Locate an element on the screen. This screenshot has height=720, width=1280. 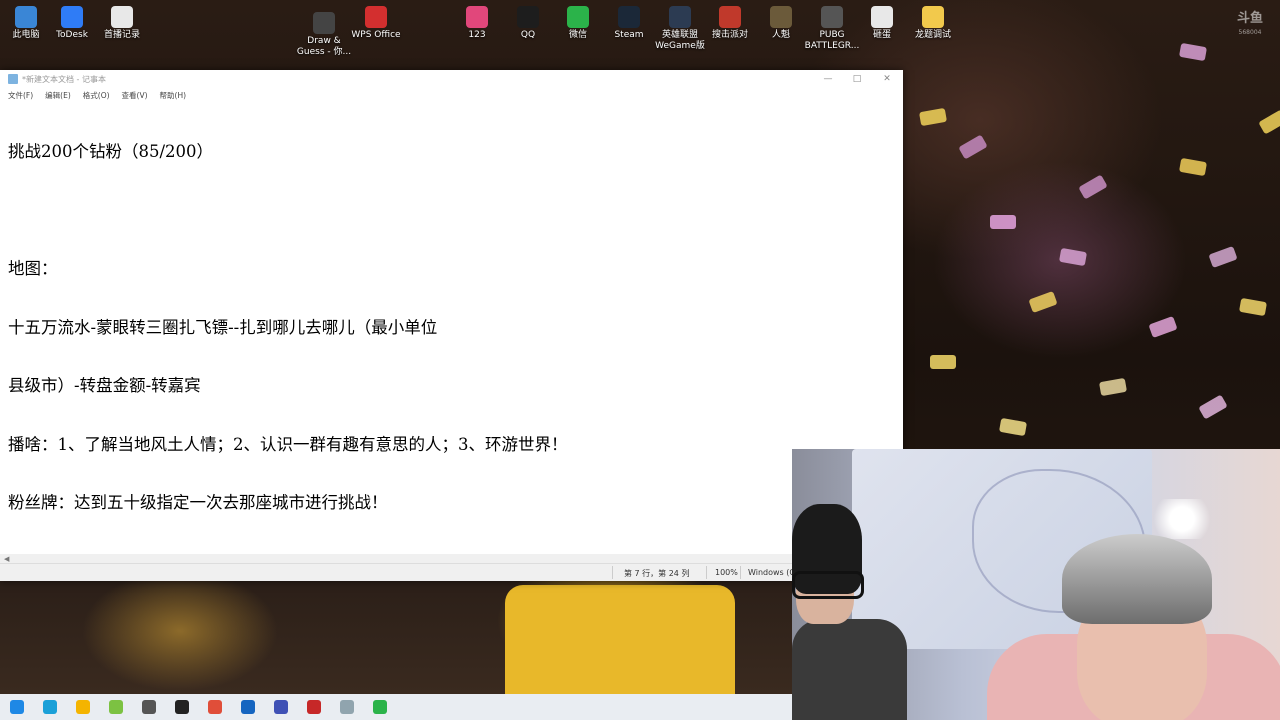
cursor-position: 第 7 行，第 24 列 is located at coordinates (657, 573).